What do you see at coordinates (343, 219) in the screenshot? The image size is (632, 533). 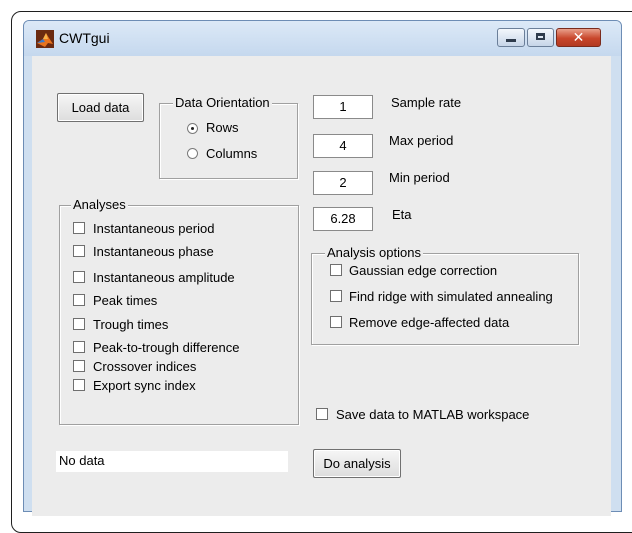 I see `eta-input: 6.28` at bounding box center [343, 219].